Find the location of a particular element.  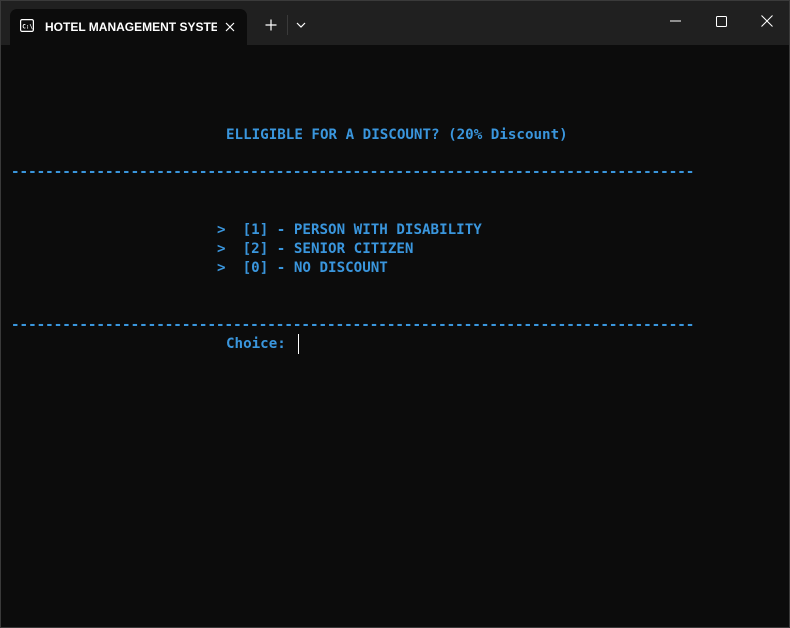

option-no-discount: > [0] - NO DISCOUNT is located at coordinates (302, 268).